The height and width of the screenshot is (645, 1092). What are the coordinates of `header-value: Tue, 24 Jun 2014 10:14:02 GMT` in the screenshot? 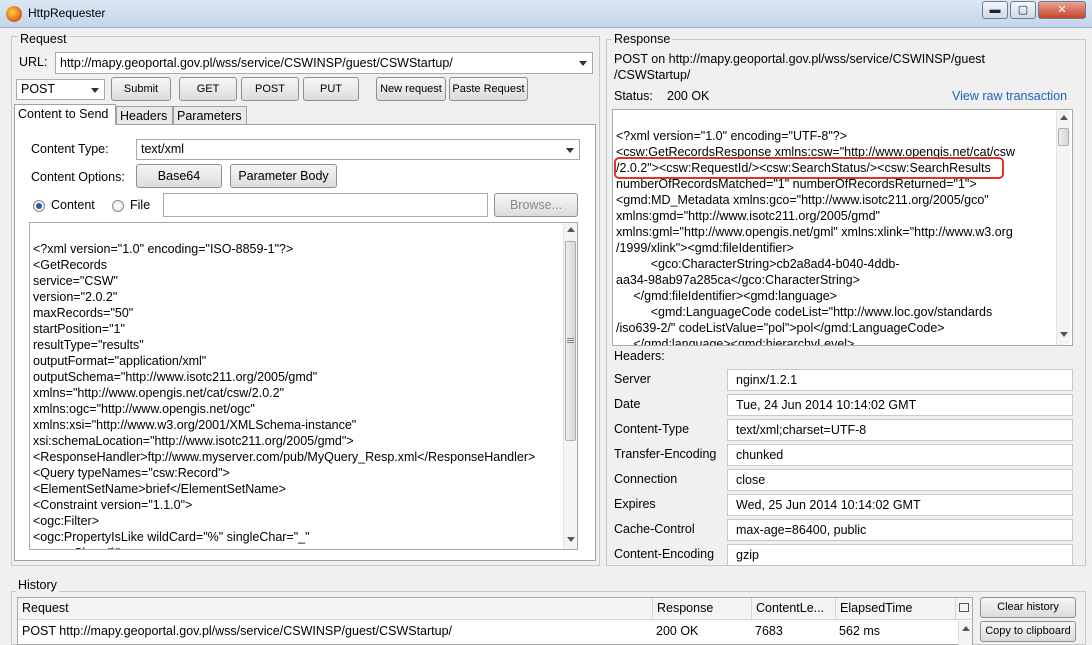 It's located at (900, 405).